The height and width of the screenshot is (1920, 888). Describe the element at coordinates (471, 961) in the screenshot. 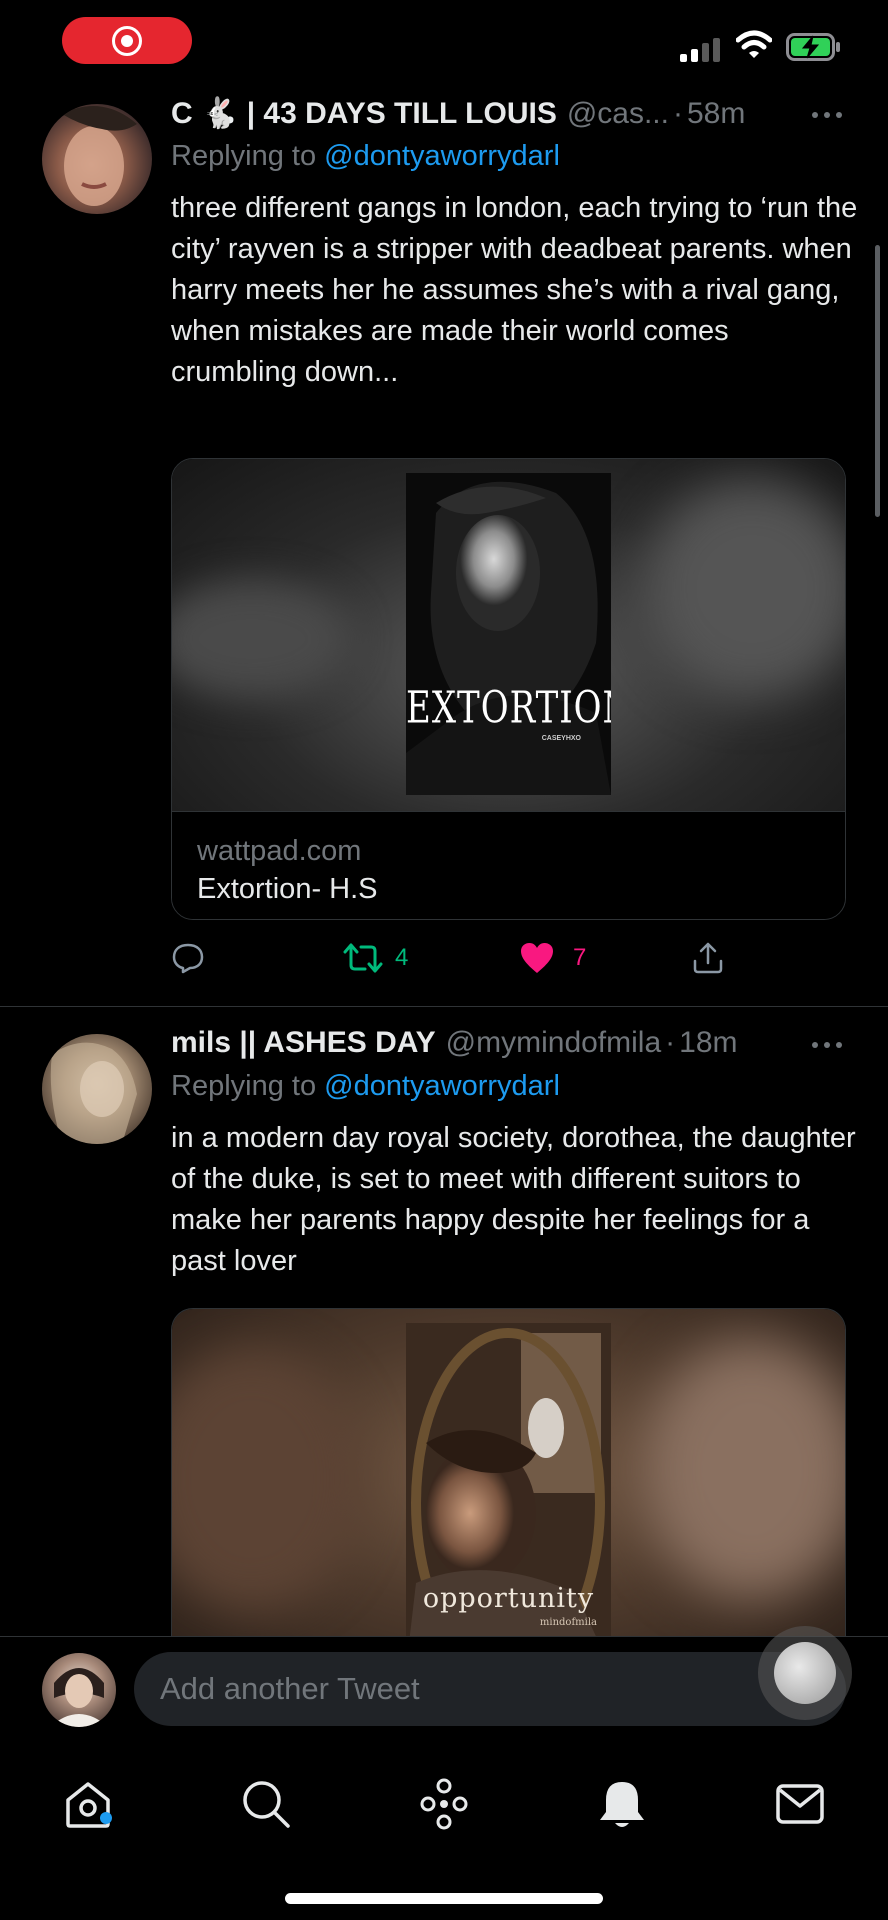

I see `tweet-actions: 4 7` at that location.